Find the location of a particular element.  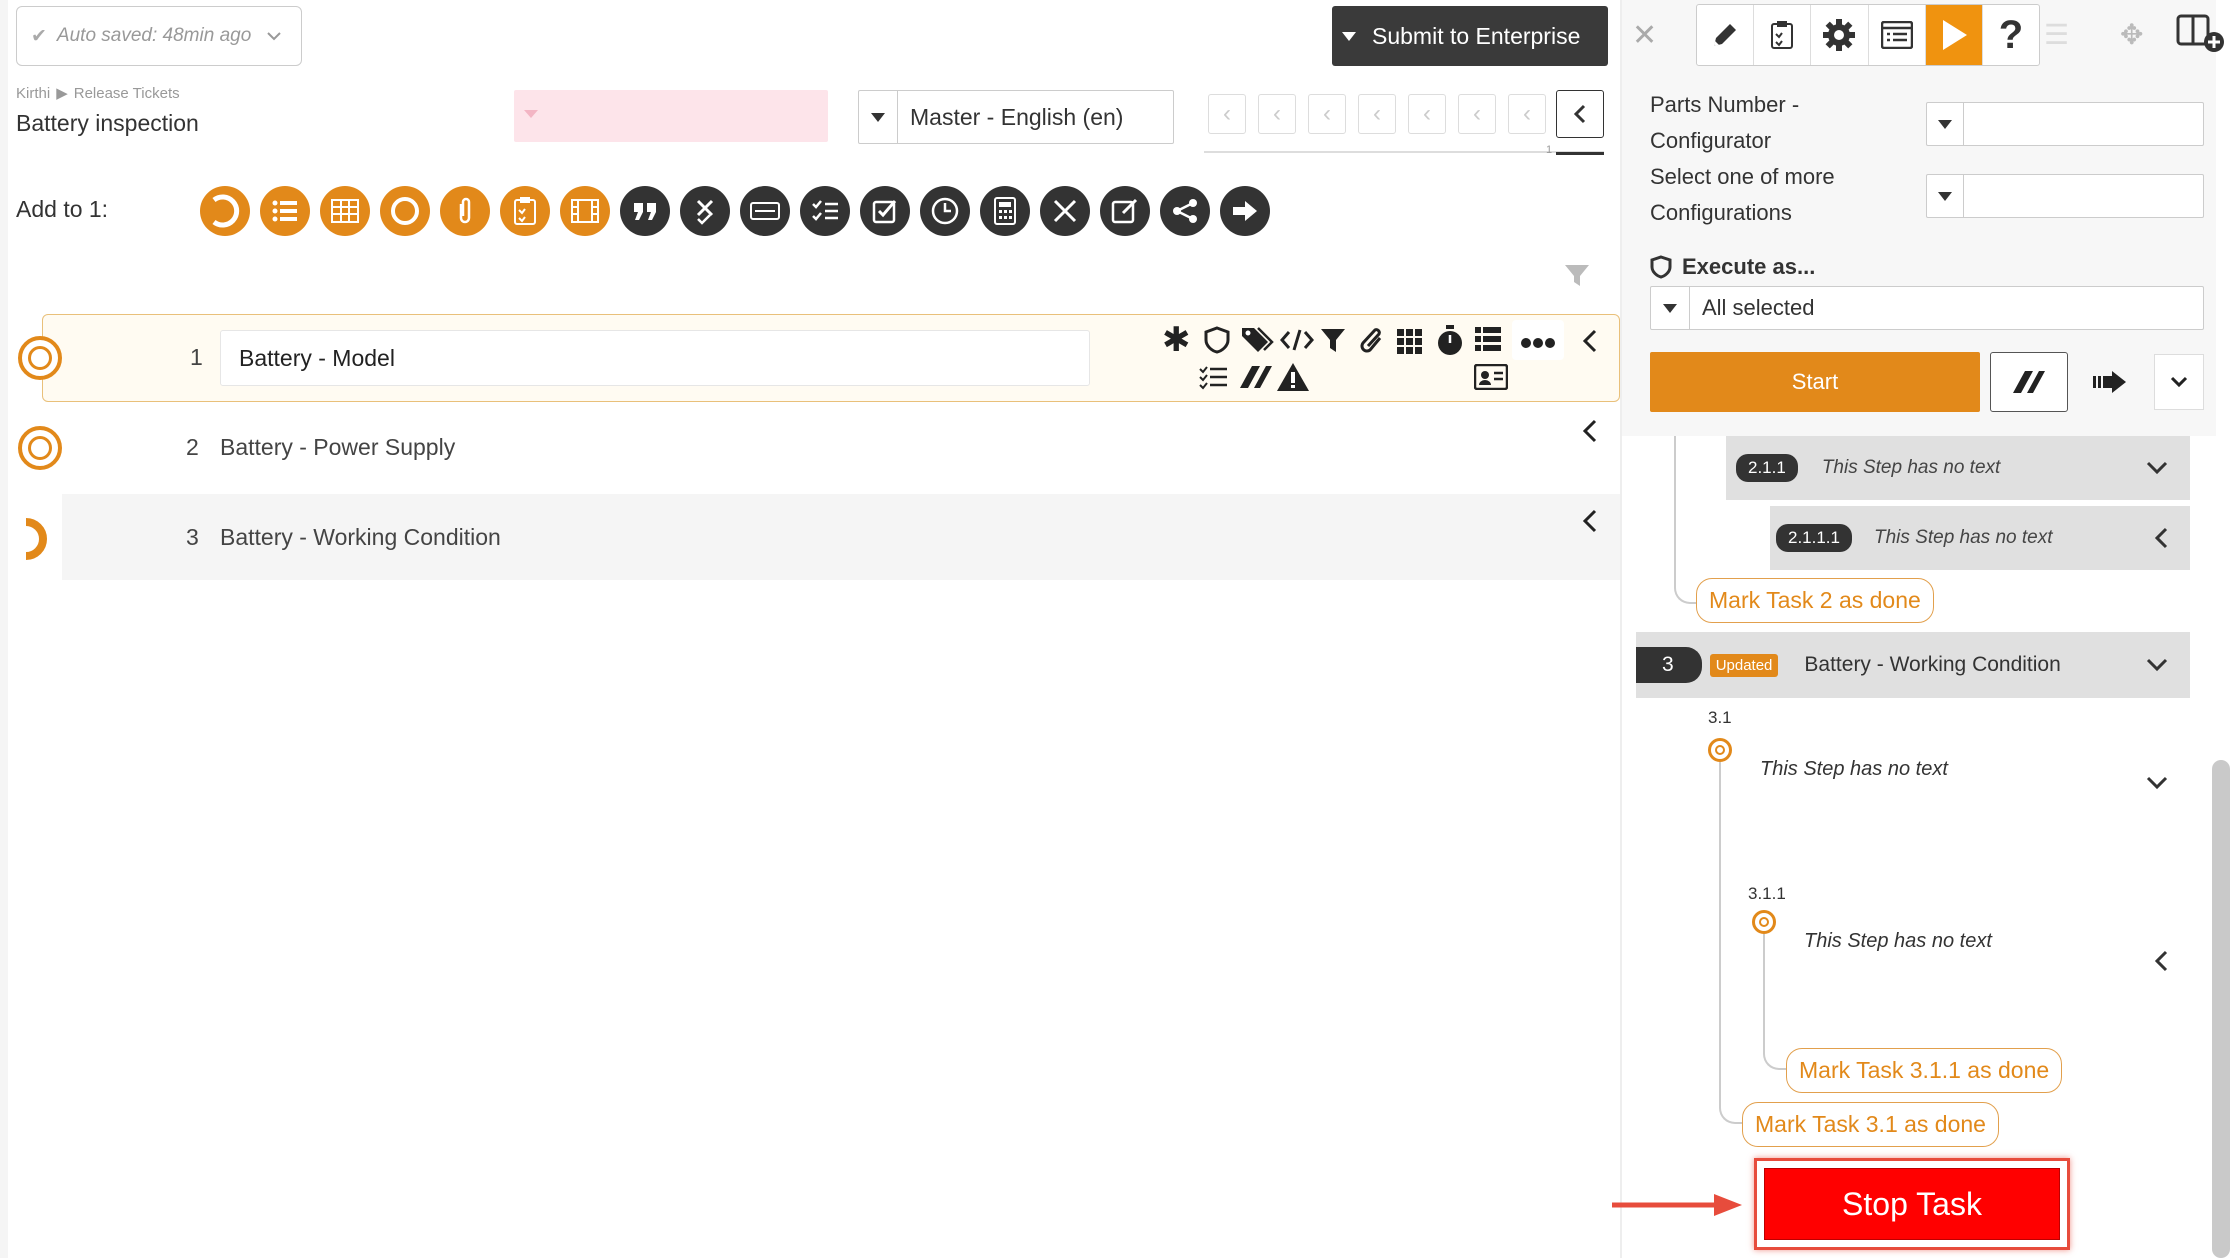

circle-icon is located at coordinates (405, 211).